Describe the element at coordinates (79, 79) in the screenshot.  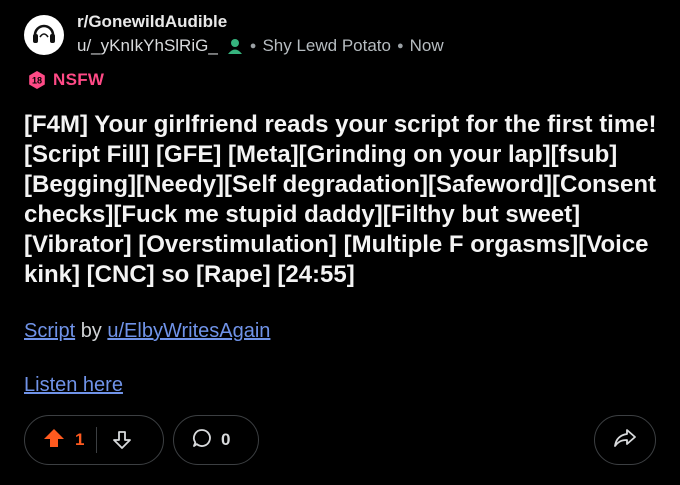
I see `nsfw-label: NSFW` at that location.